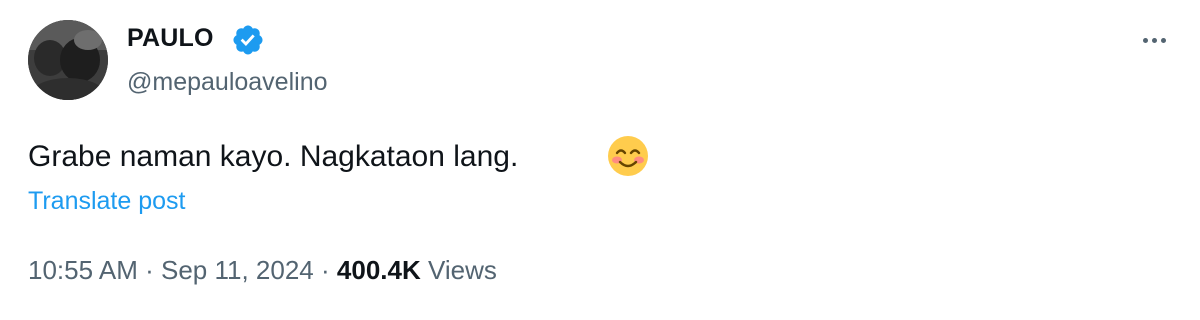 The height and width of the screenshot is (320, 1200). What do you see at coordinates (1145, 40) in the screenshot?
I see `more-horizontal-icon` at bounding box center [1145, 40].